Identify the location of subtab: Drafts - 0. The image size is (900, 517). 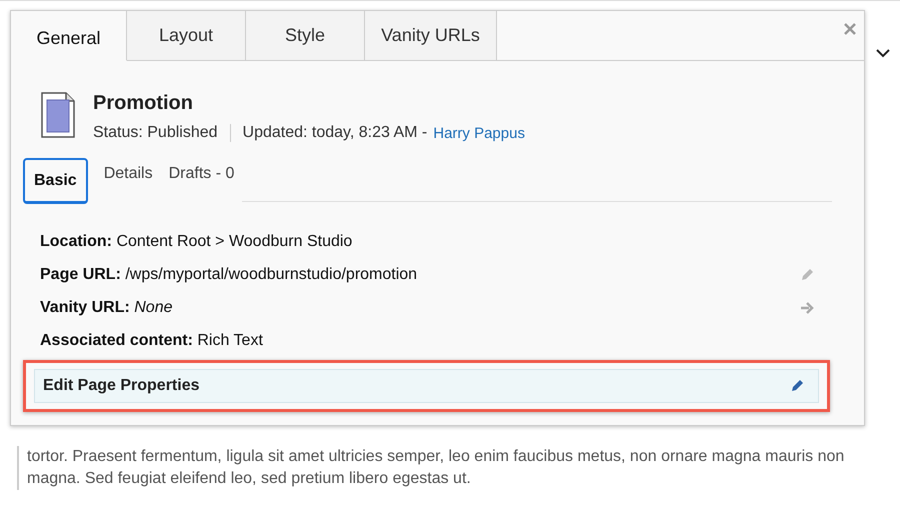
(201, 181).